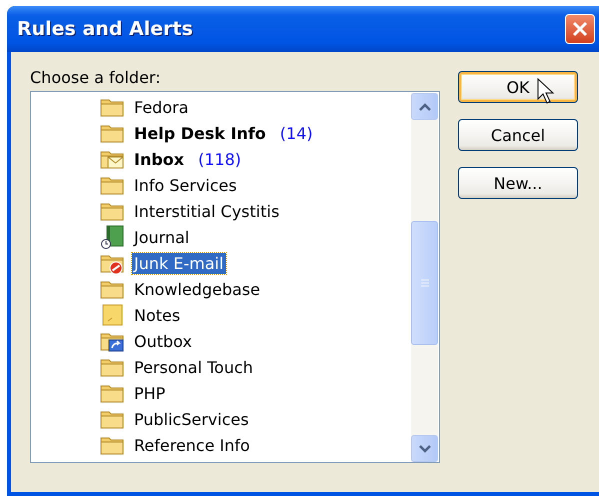 This screenshot has height=498, width=599. I want to click on unread-count: (118), so click(220, 159).